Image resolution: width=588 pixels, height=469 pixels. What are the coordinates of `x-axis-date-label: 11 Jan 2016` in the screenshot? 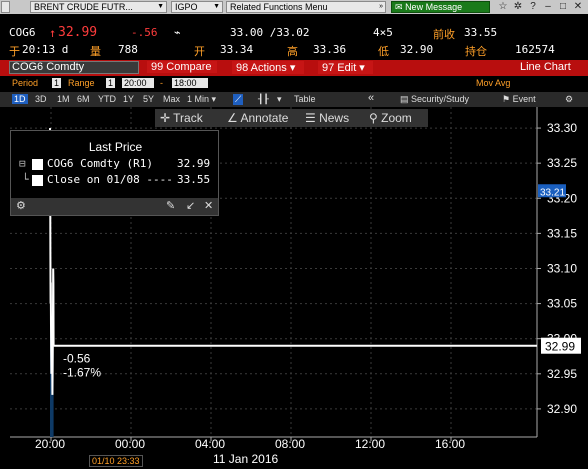 It's located at (246, 459).